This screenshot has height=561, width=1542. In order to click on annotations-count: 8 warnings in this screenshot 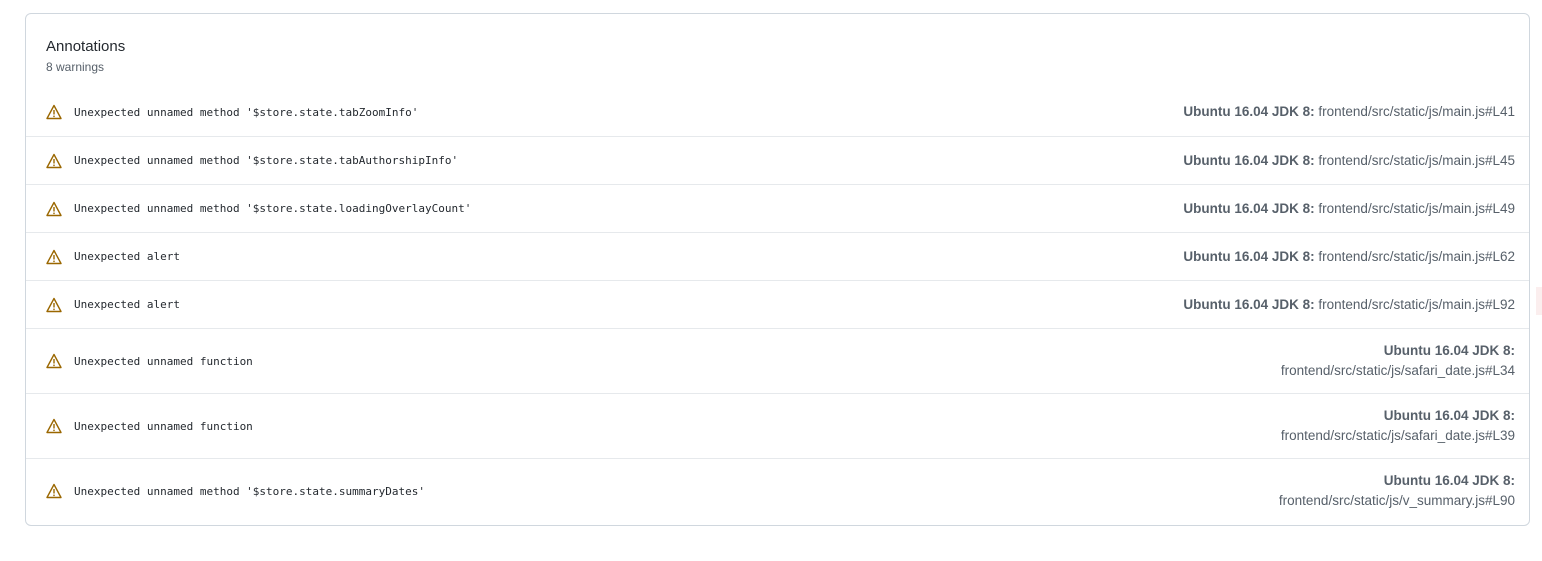, I will do `click(75, 67)`.